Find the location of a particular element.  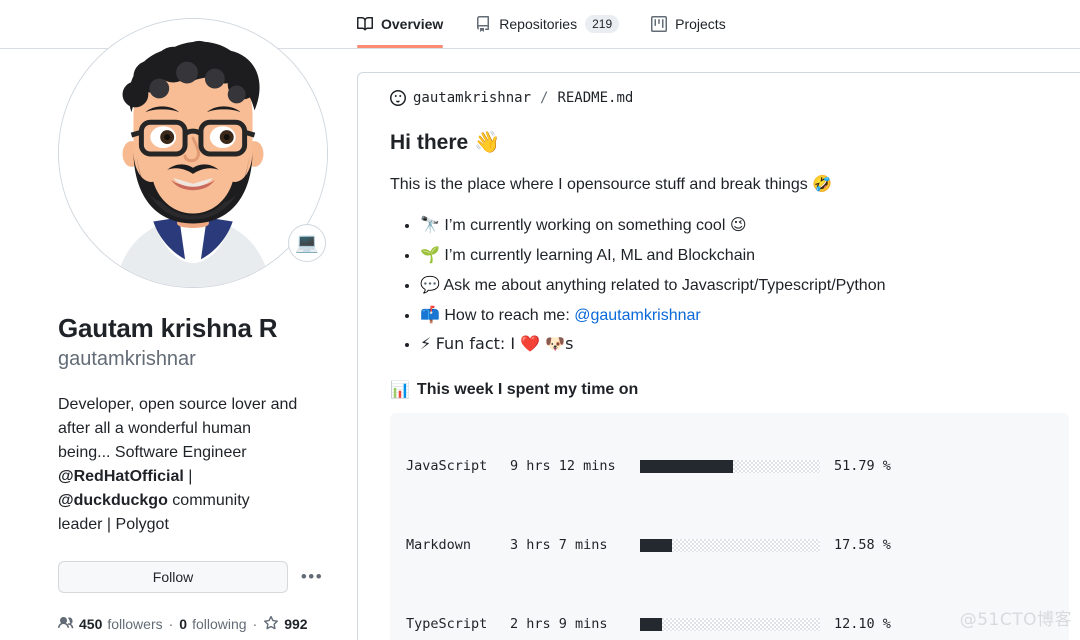

tab-overview: Overview is located at coordinates (408, 24).